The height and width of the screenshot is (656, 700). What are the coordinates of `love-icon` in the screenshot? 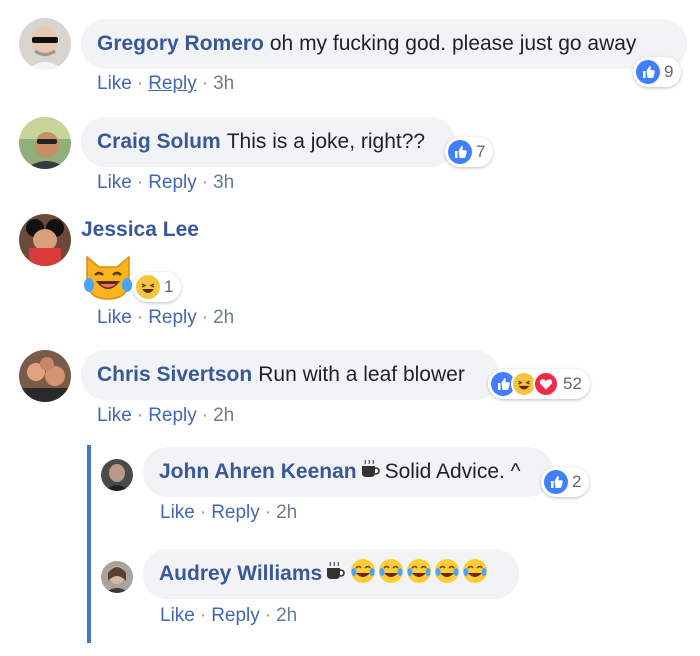 It's located at (546, 384).